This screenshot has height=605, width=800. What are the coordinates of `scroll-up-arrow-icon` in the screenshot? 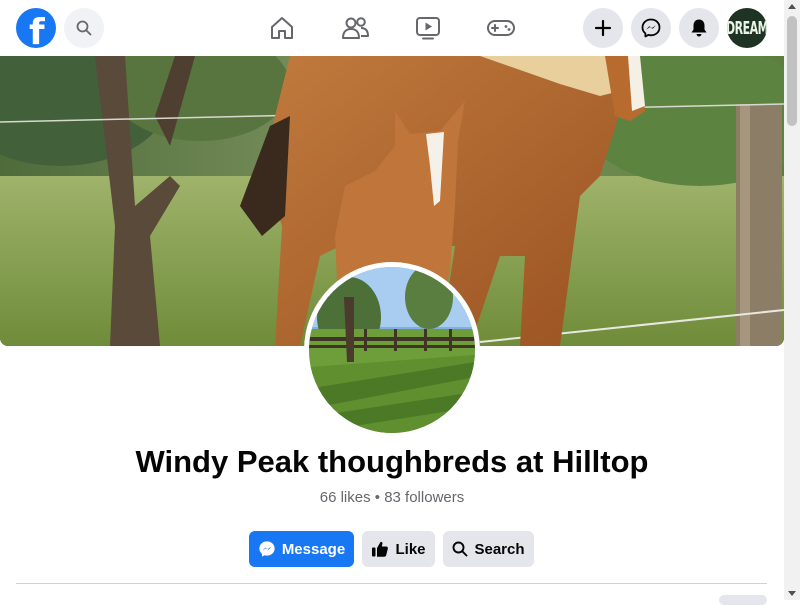 It's located at (792, 6).